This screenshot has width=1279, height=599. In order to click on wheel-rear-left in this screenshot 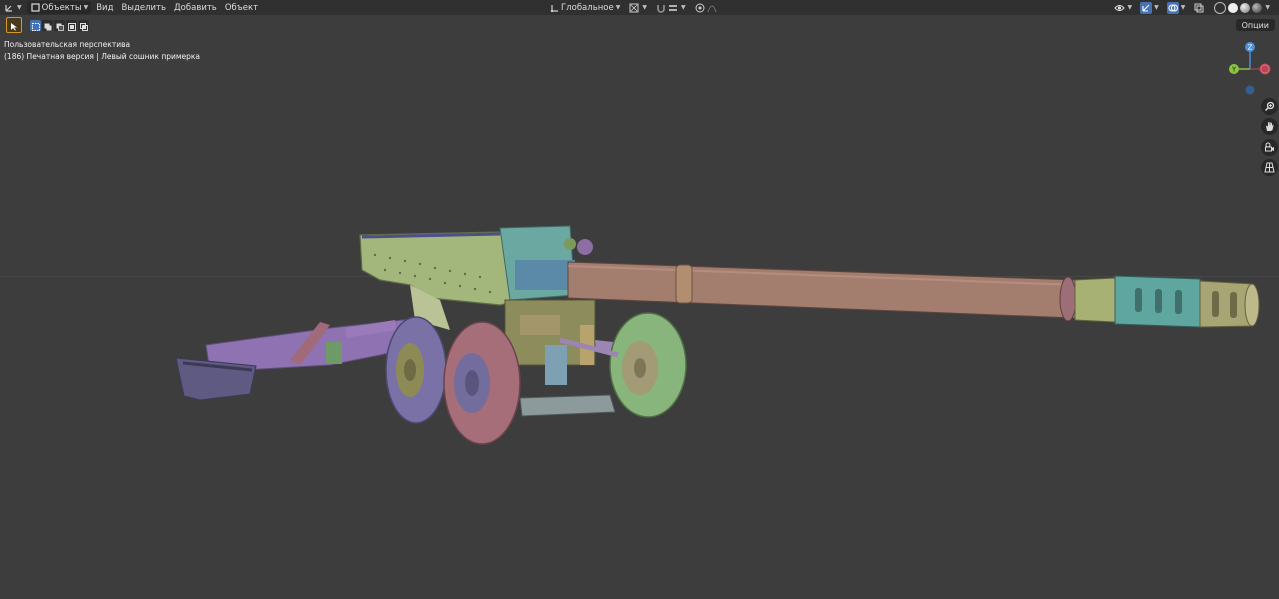, I will do `click(416, 370)`.